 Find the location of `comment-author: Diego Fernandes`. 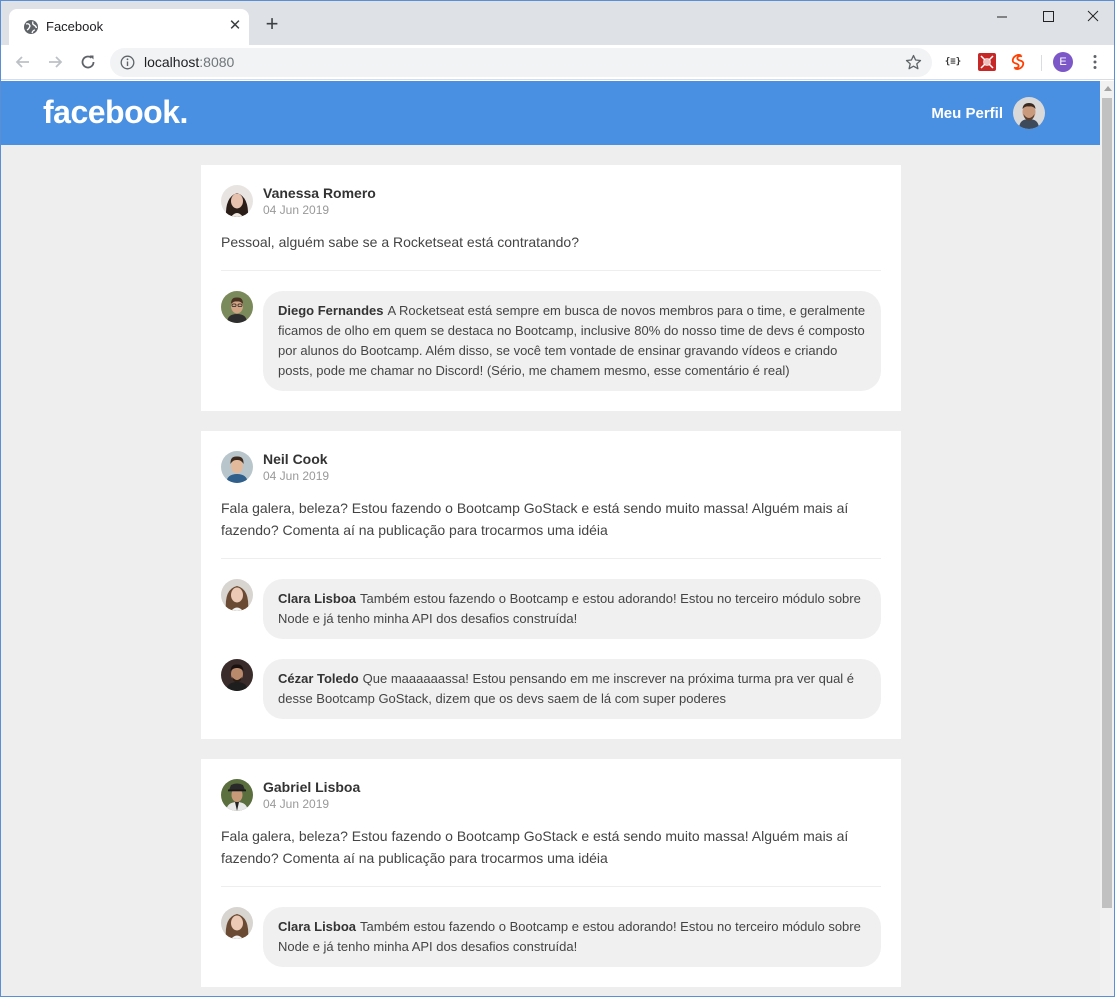

comment-author: Diego Fernandes is located at coordinates (331, 310).